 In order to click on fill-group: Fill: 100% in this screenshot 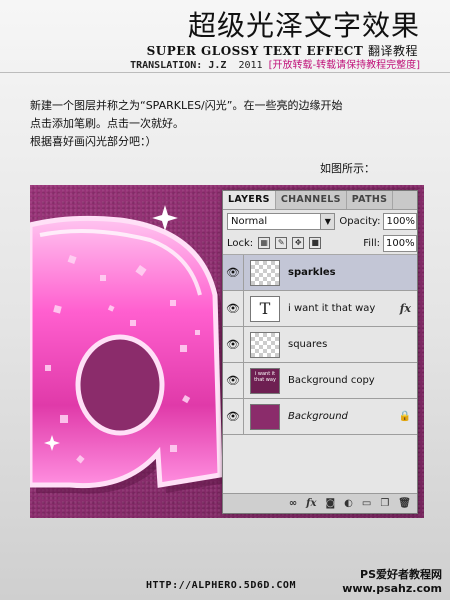, I will do `click(390, 243)`.